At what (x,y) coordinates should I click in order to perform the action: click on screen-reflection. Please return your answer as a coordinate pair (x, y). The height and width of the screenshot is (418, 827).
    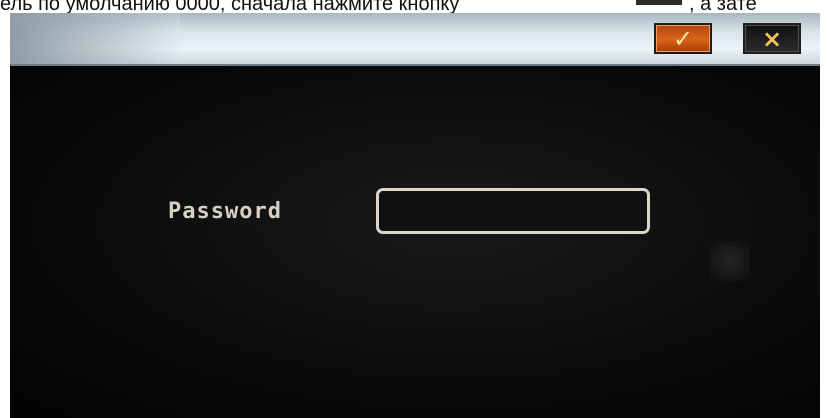
    Looking at the image, I should click on (730, 261).